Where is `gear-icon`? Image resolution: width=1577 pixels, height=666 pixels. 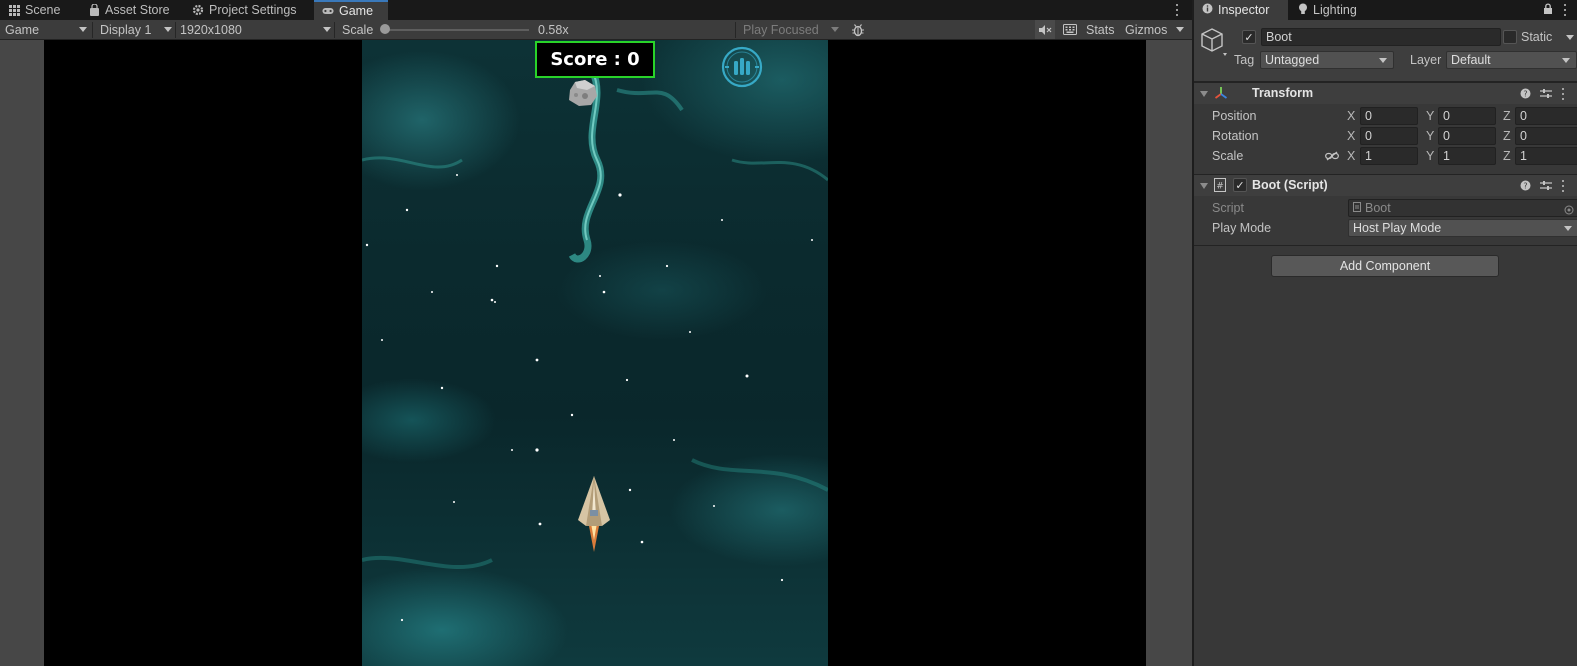 gear-icon is located at coordinates (198, 10).